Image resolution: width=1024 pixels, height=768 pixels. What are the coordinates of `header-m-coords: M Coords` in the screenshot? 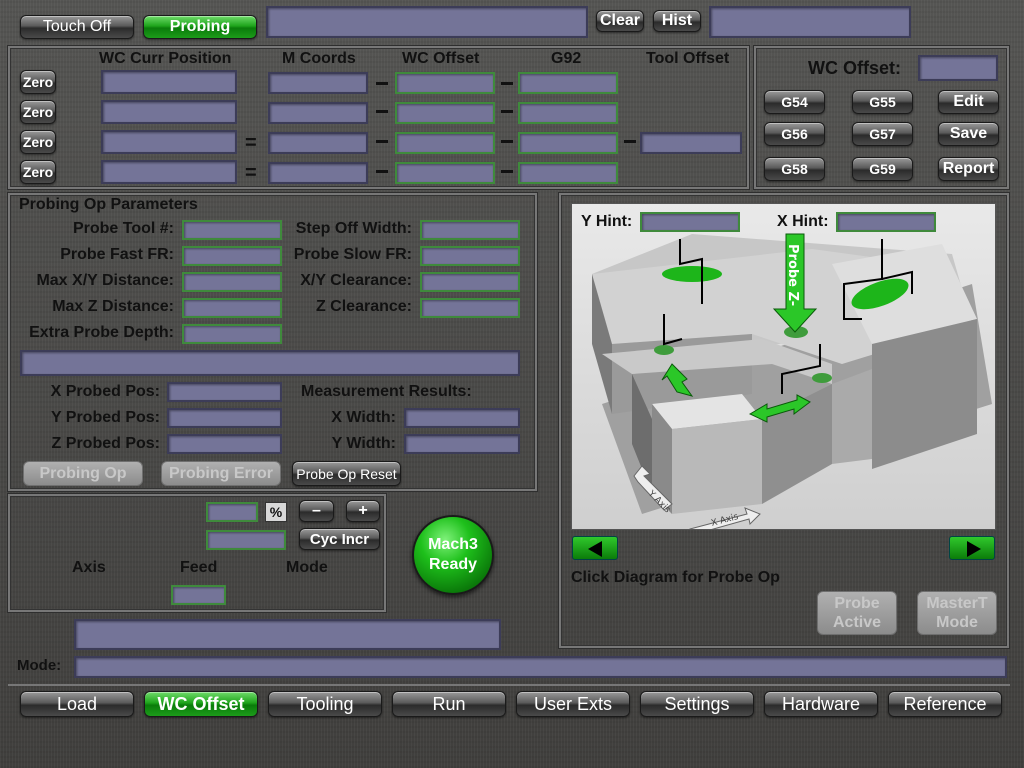 It's located at (319, 58).